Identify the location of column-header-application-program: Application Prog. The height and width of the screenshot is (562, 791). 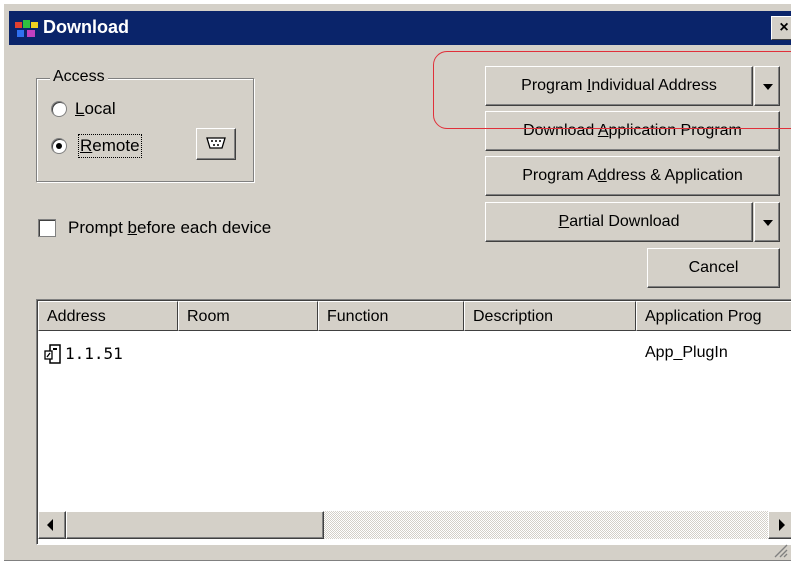
(713, 316).